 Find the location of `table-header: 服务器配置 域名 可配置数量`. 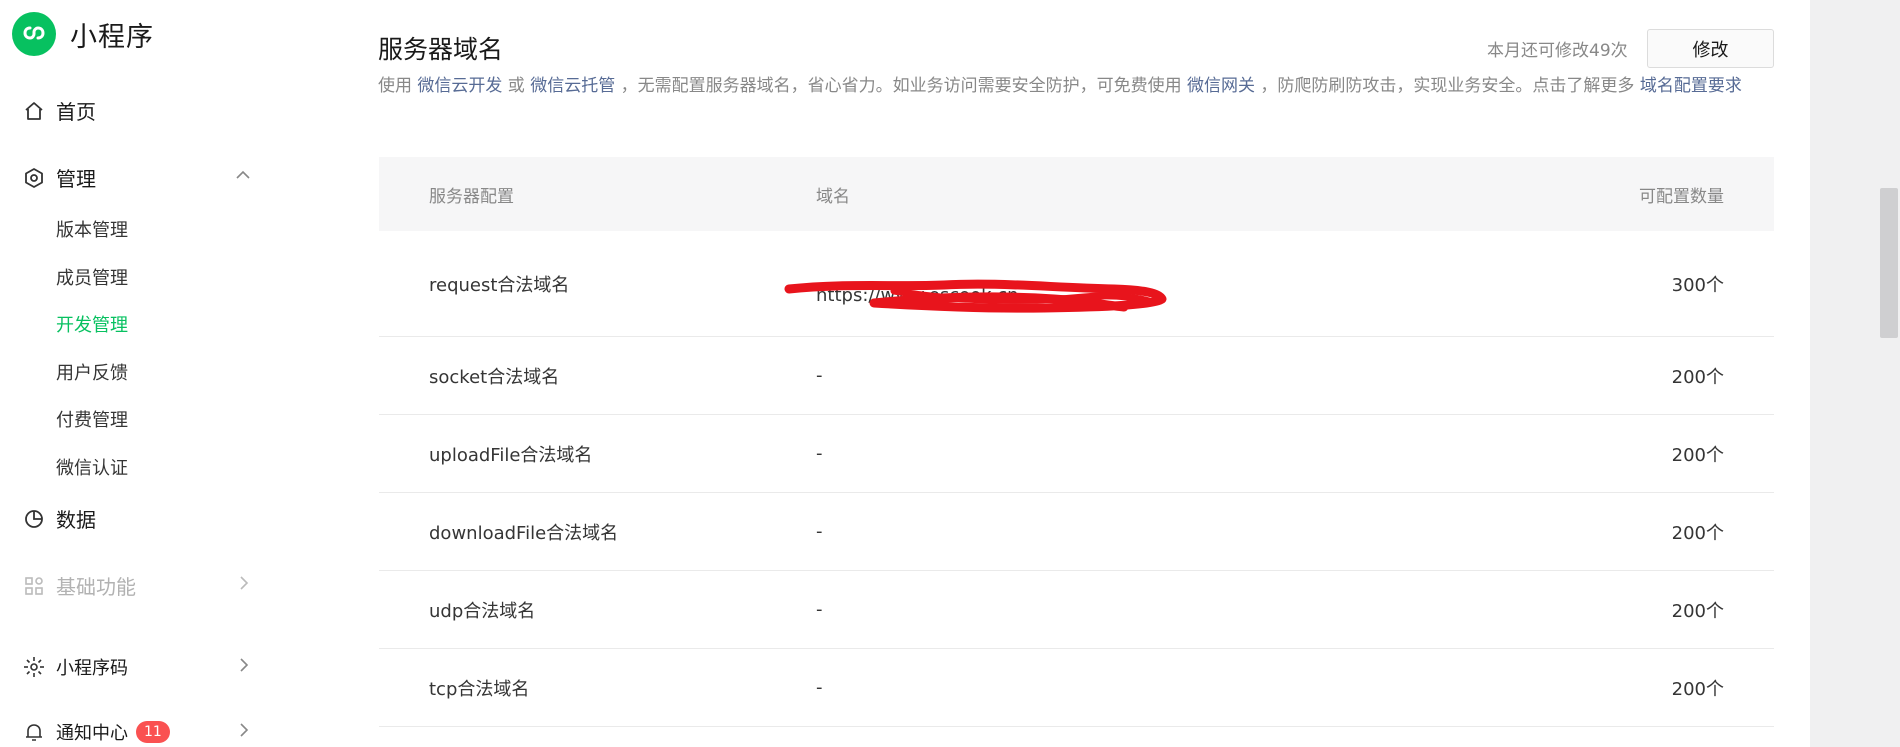

table-header: 服务器配置 域名 可配置数量 is located at coordinates (1076, 194).